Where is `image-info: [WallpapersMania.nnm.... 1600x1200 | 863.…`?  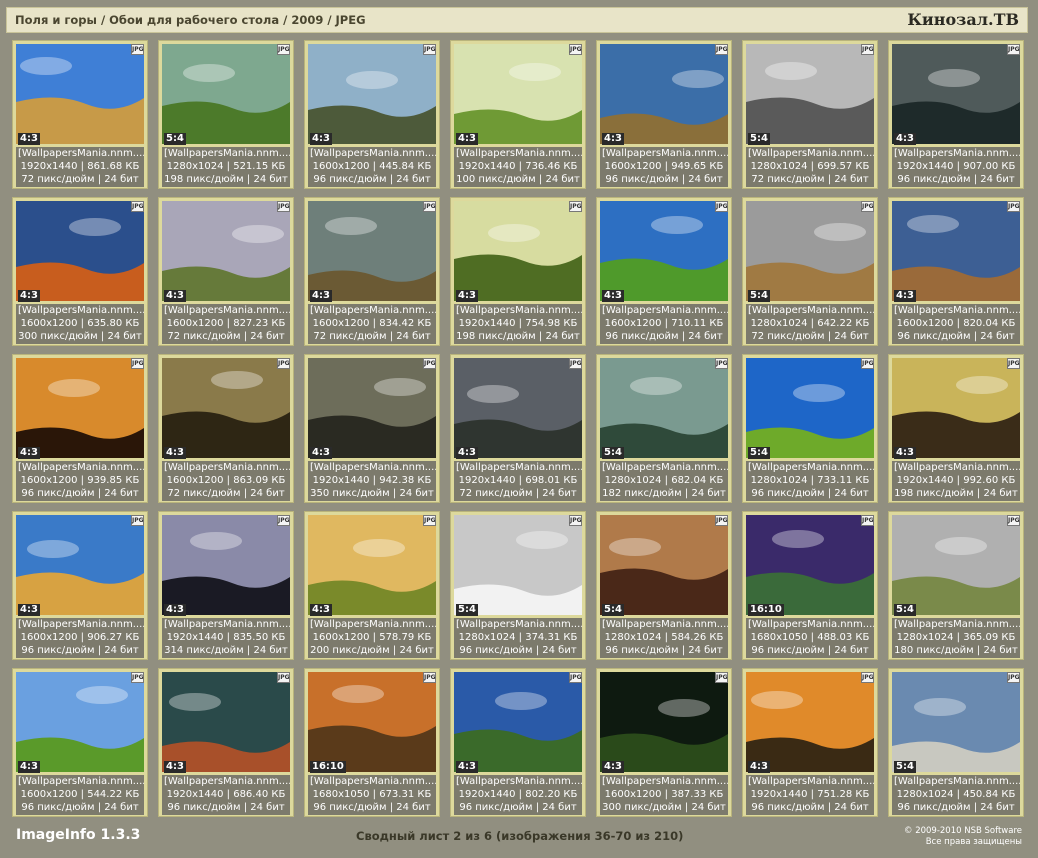
image-info: [WallpapersMania.nnm.... 1600x1200 | 863.… is located at coordinates (226, 481).